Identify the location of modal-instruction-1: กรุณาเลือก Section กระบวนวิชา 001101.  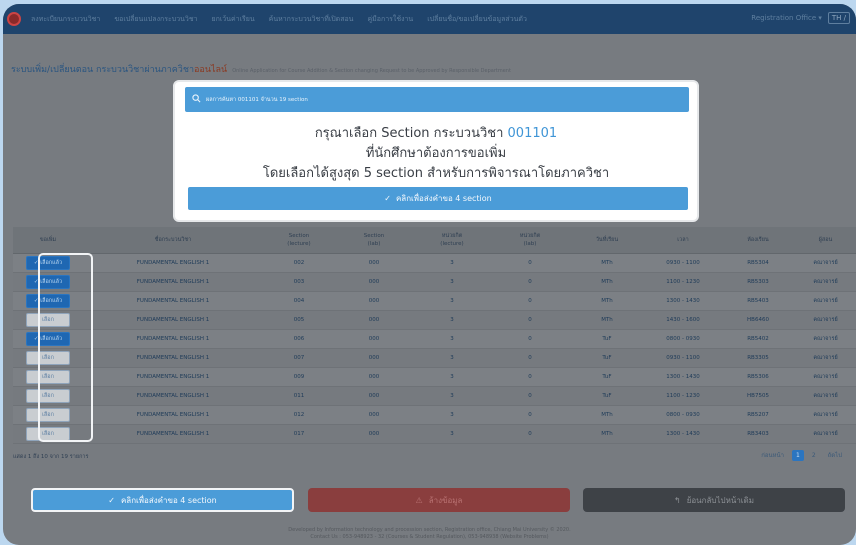
(436, 133).